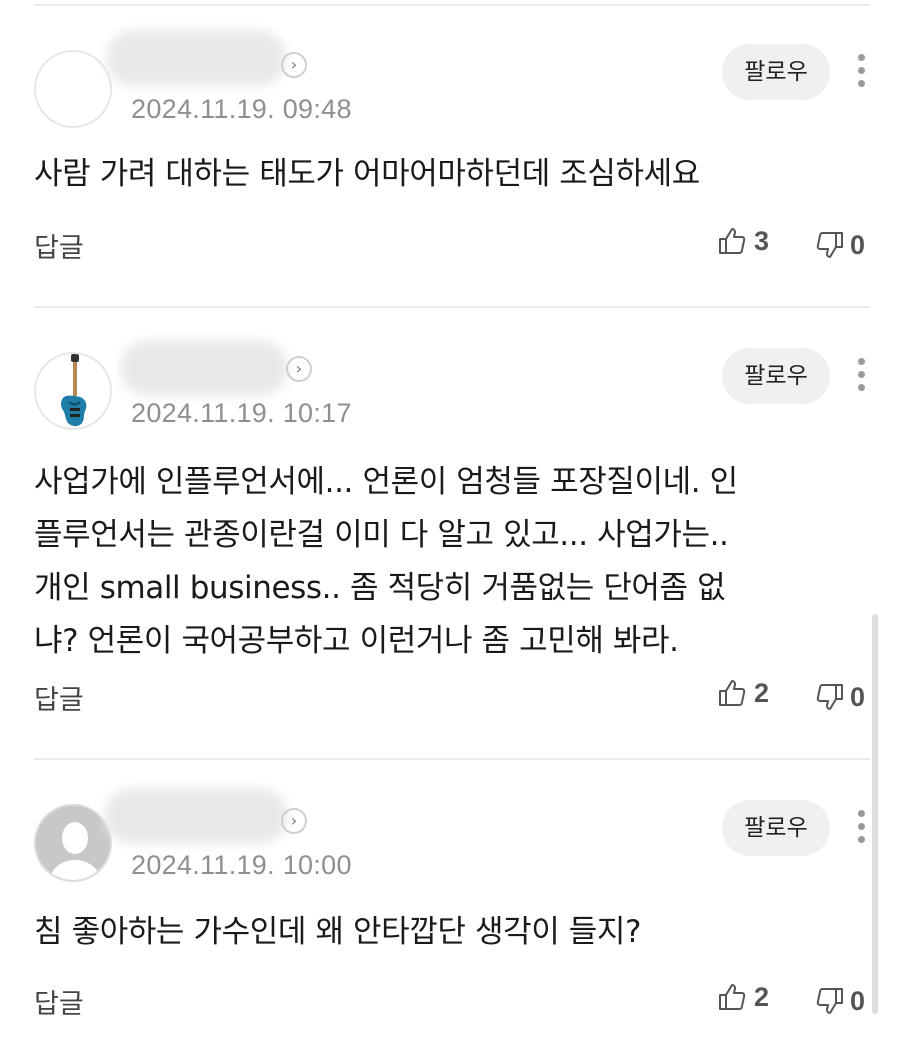 The image size is (904, 1056). I want to click on like-button: 3, so click(742, 241).